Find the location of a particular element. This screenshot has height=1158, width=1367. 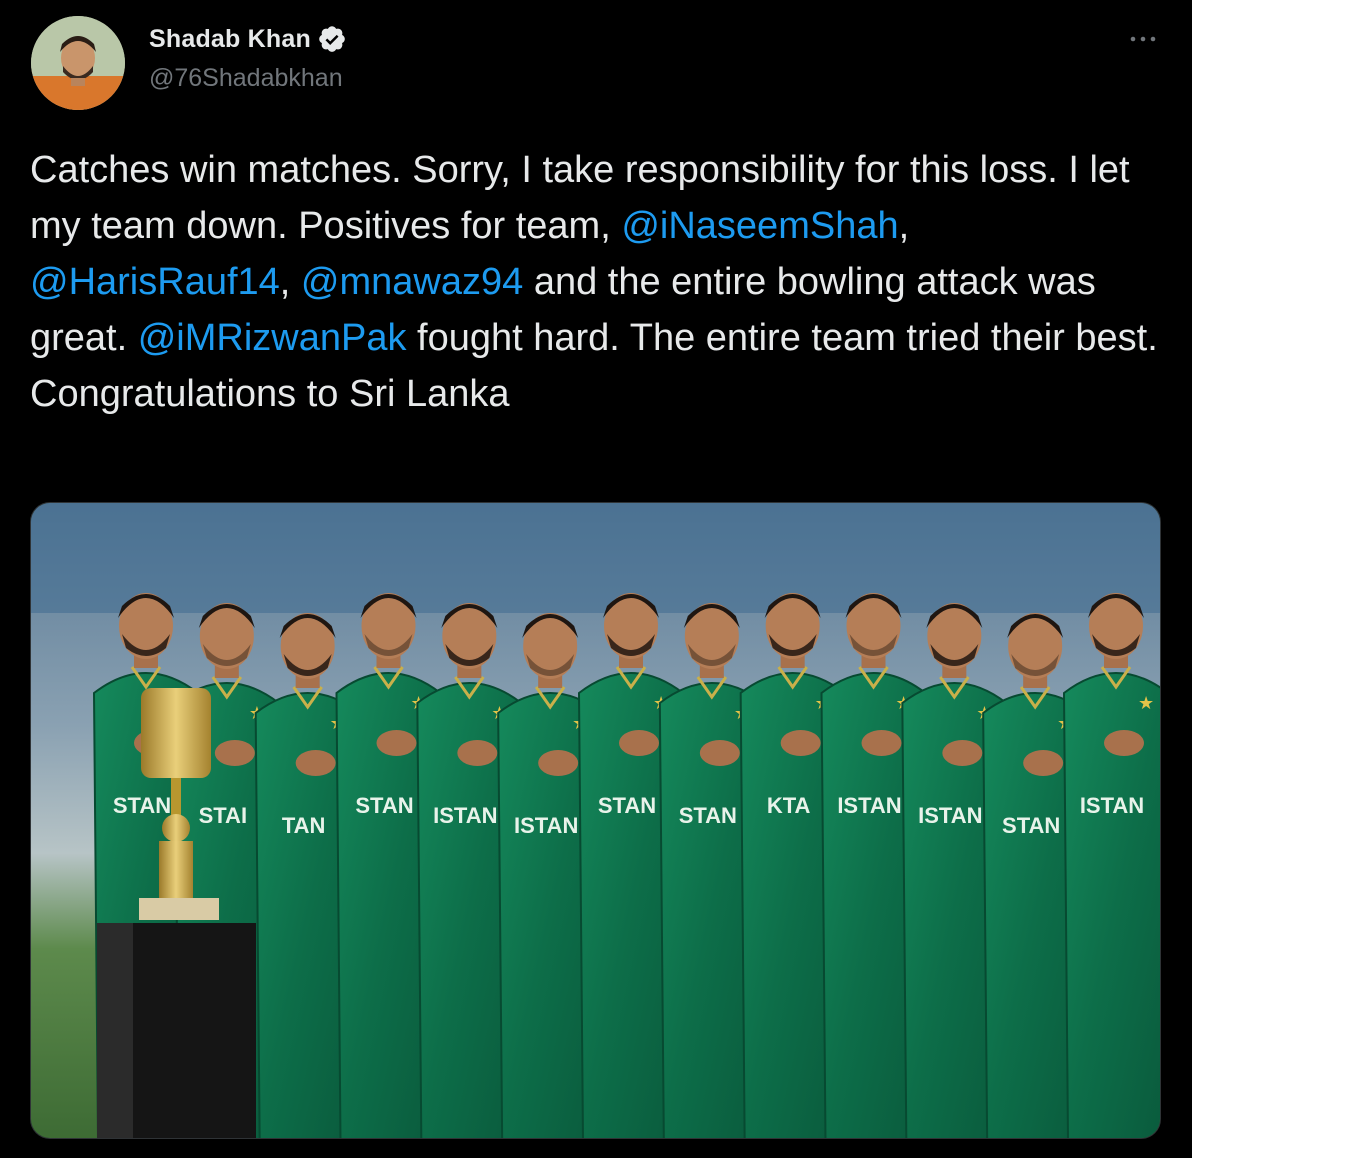

jersey-text: KTA is located at coordinates (789, 805).